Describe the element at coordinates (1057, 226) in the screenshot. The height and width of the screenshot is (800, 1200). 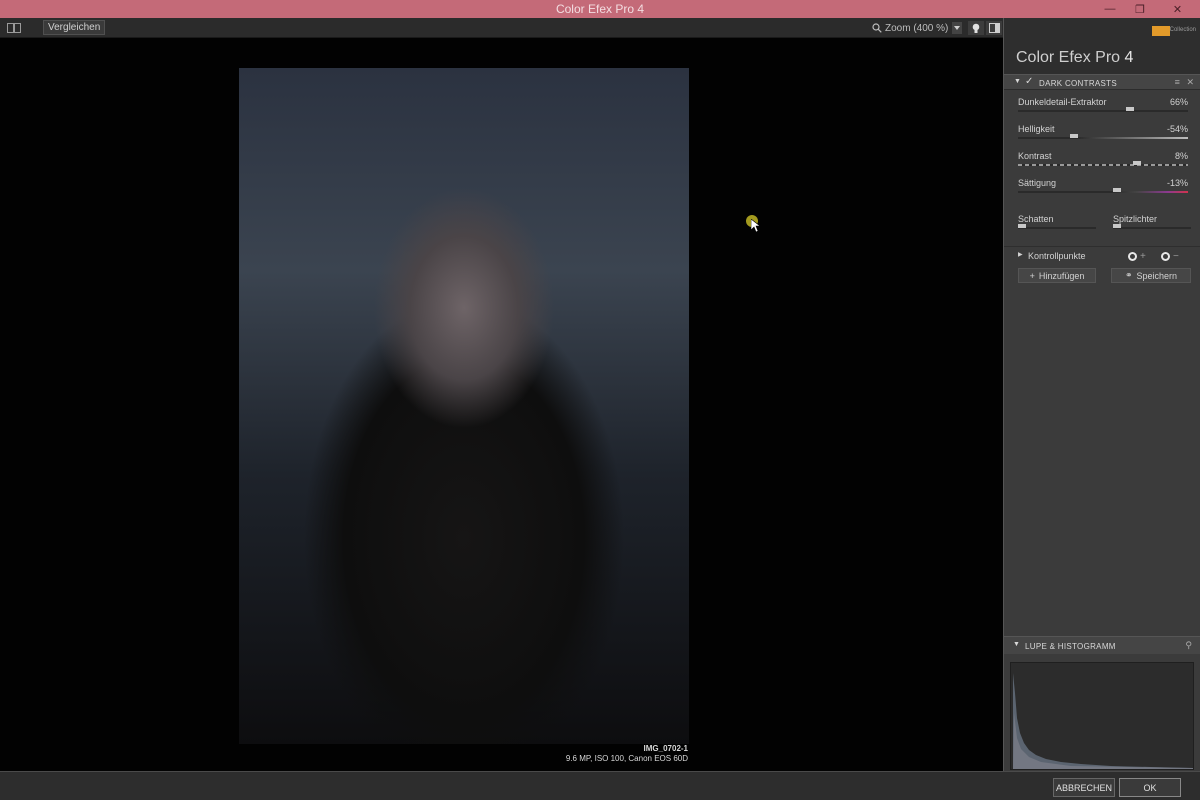
I see `shadows-slider` at that location.